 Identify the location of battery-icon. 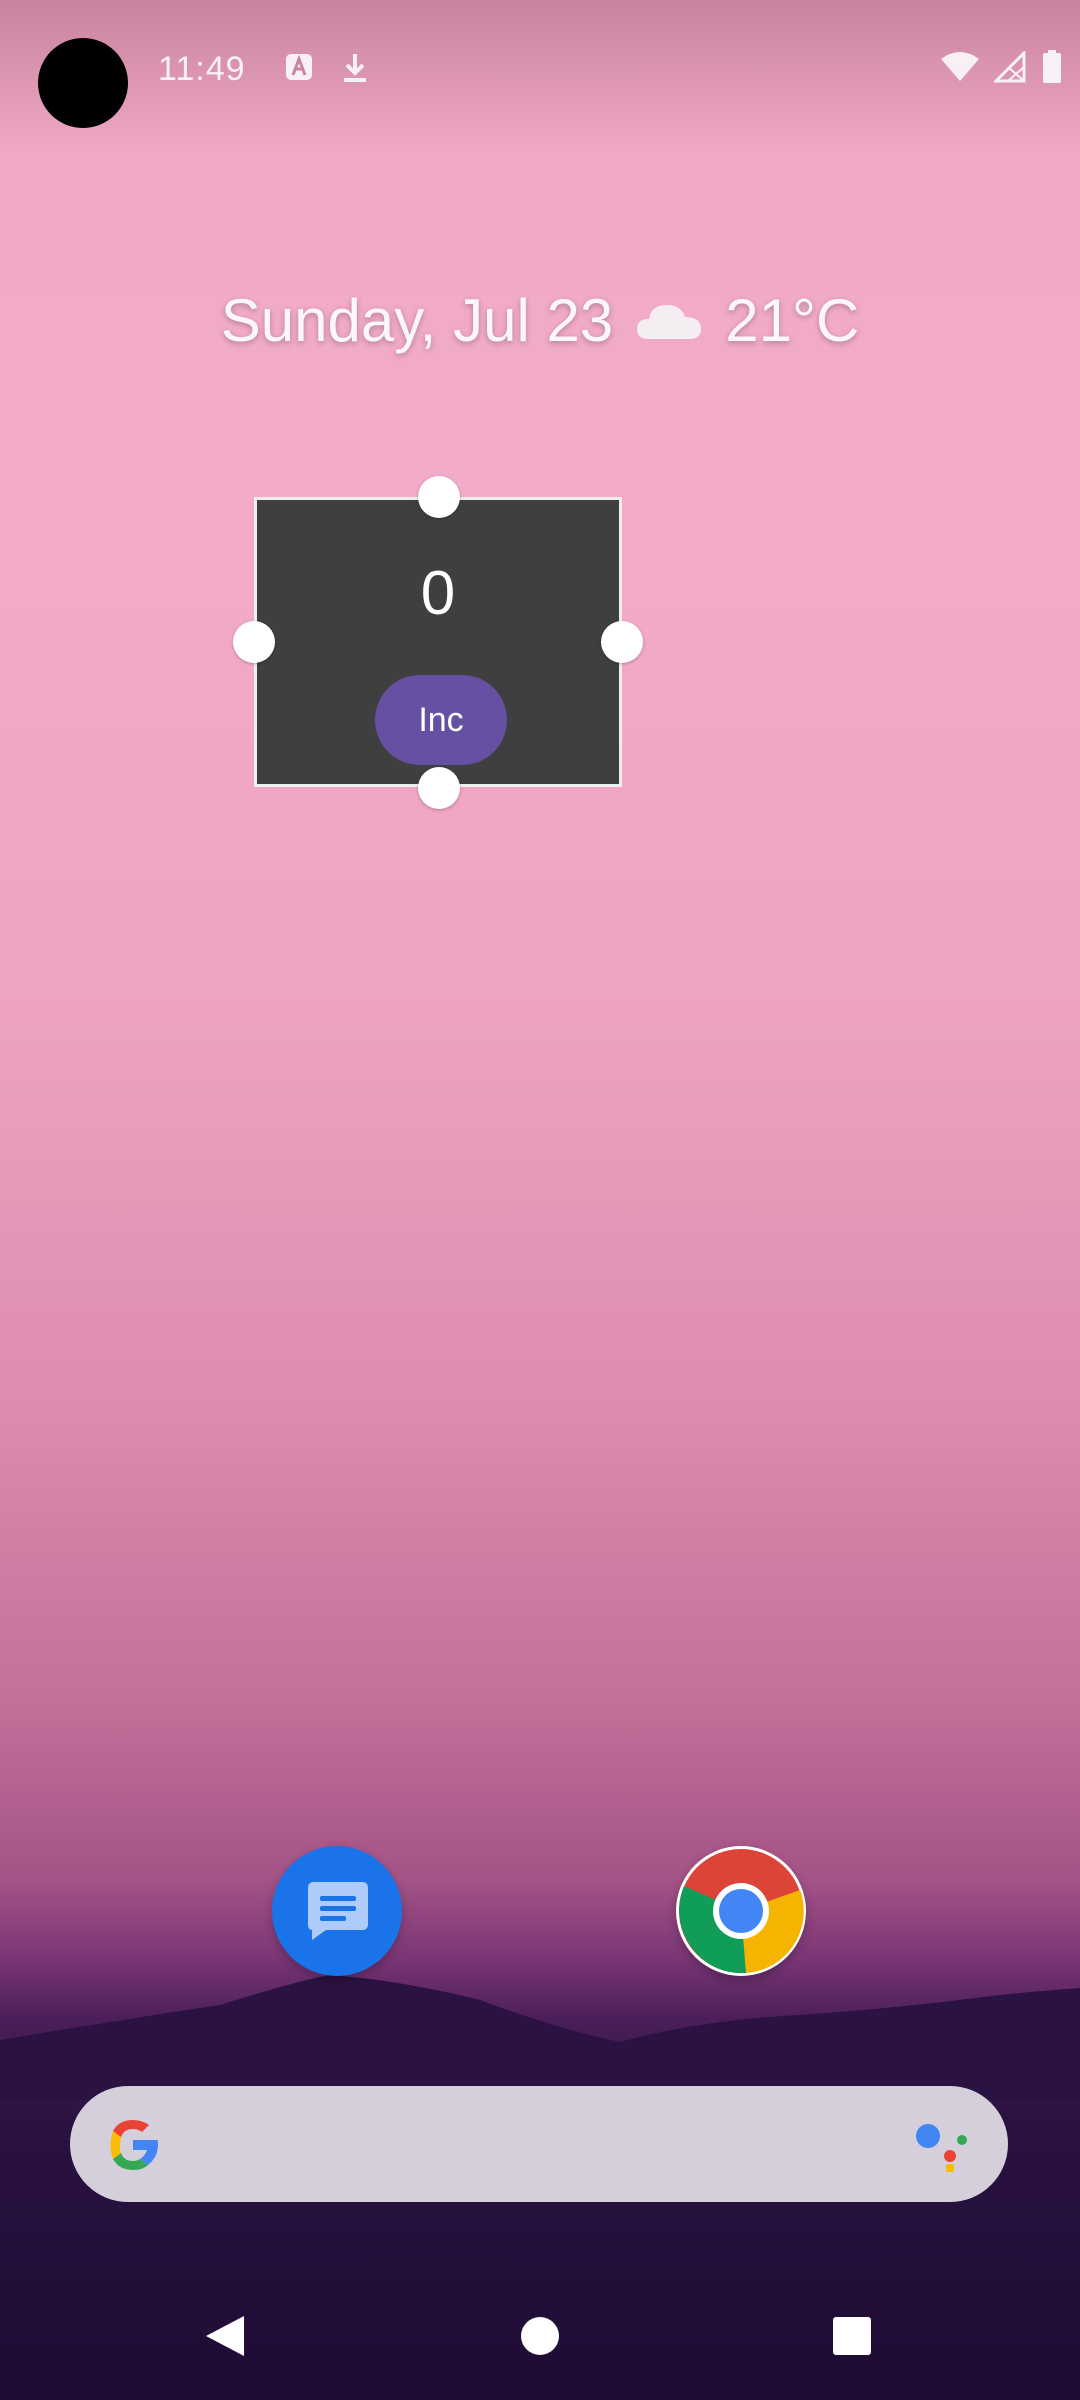
(1052, 69).